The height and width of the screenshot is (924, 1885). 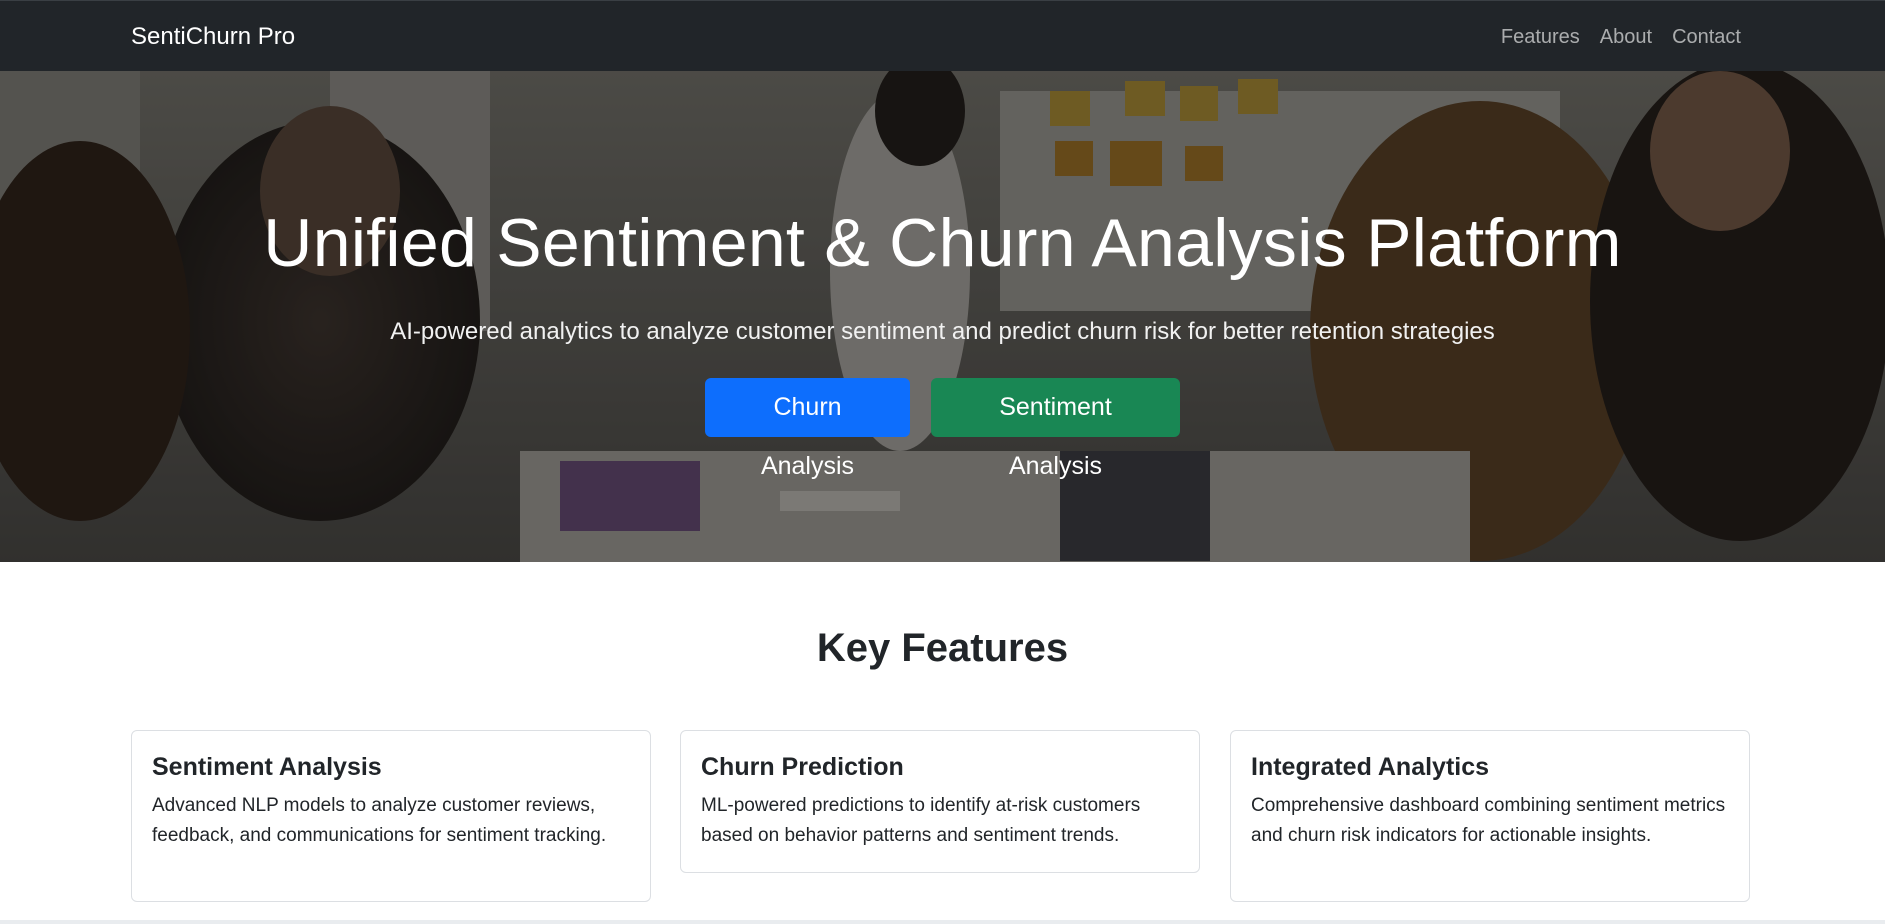 I want to click on nav-link-features: Features, so click(x=1540, y=37).